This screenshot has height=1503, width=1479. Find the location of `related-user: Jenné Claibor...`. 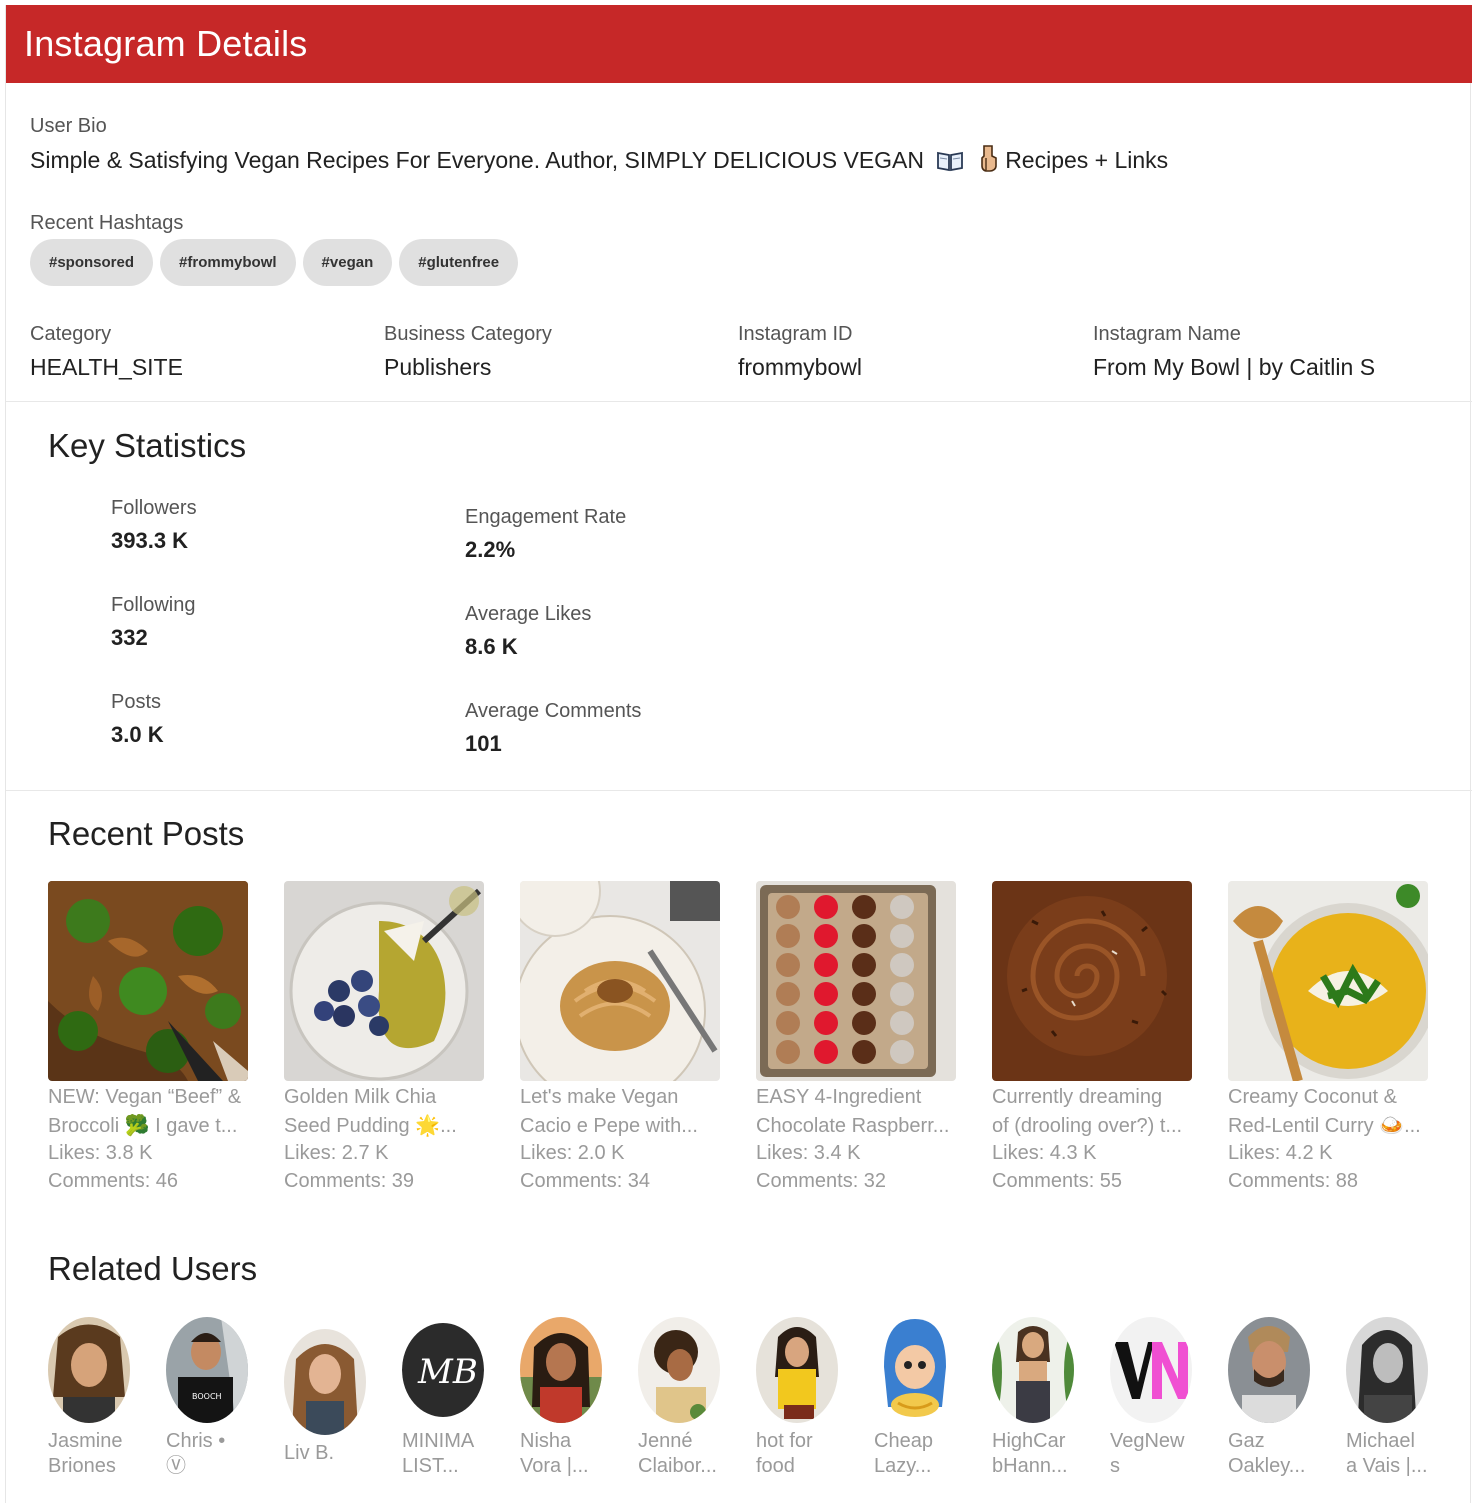

related-user: Jenné Claibor... is located at coordinates (693, 1398).